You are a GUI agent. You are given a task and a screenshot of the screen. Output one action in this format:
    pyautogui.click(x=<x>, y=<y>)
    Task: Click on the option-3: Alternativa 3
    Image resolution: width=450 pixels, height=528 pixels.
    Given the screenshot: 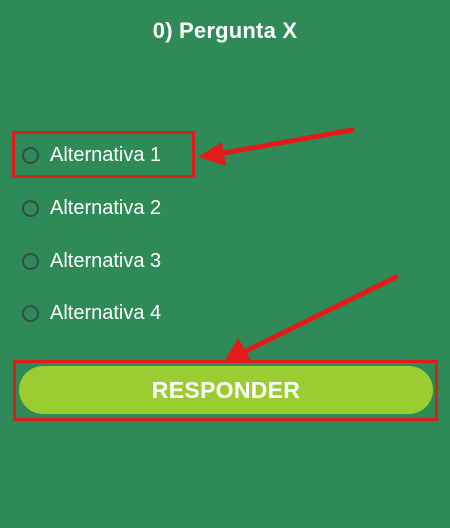 What is the action you would take?
    pyautogui.click(x=91, y=261)
    